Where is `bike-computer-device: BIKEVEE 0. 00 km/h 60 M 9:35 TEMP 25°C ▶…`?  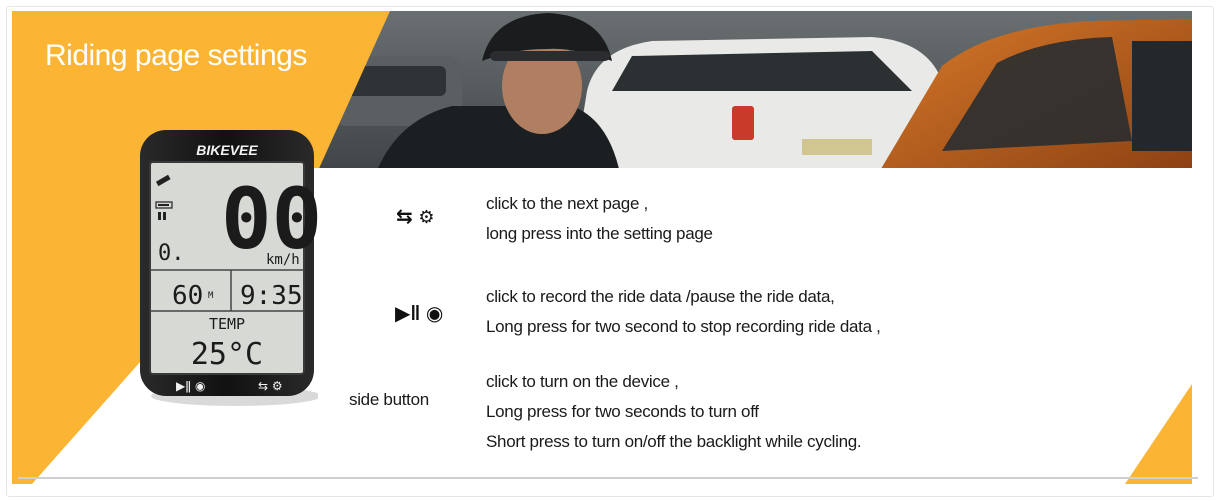
bike-computer-device: BIKEVEE 0. 00 km/h 60 M 9:35 TEMP 25°C ▶… is located at coordinates (229, 268).